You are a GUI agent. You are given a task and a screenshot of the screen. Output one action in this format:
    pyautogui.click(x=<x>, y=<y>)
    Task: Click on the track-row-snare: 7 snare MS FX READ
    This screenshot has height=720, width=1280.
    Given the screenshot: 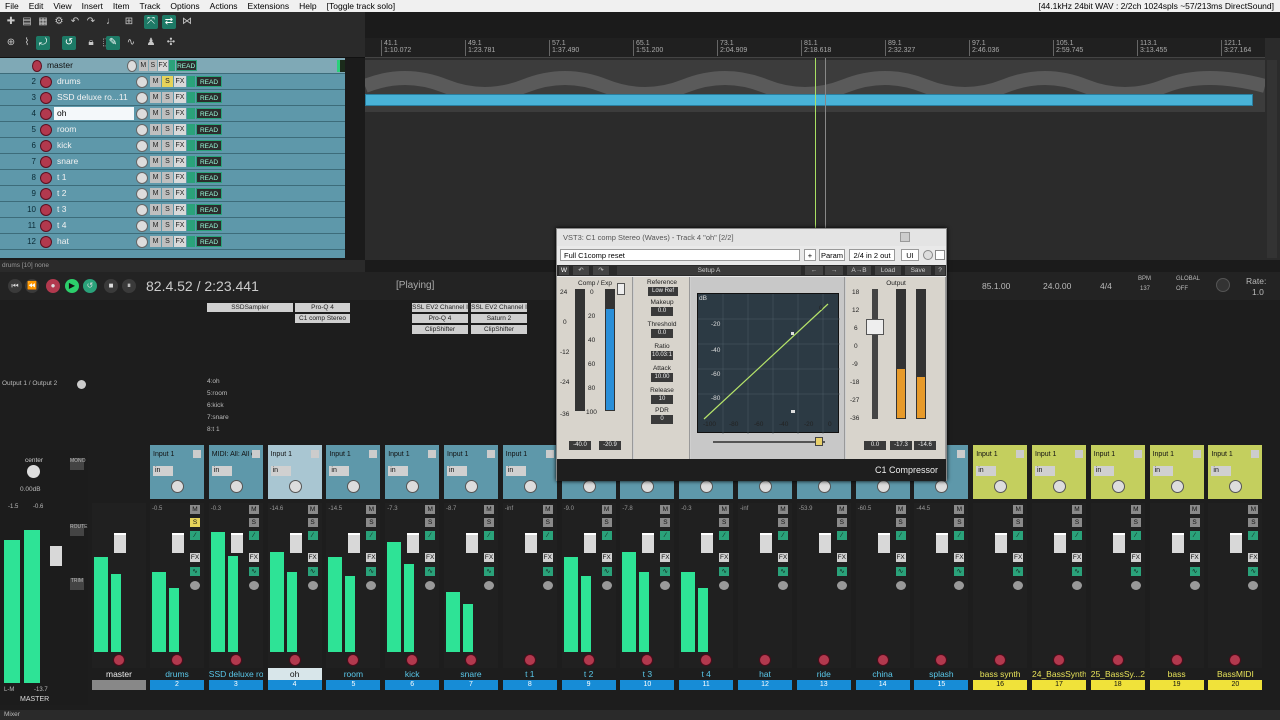 What is the action you would take?
    pyautogui.click(x=172, y=162)
    